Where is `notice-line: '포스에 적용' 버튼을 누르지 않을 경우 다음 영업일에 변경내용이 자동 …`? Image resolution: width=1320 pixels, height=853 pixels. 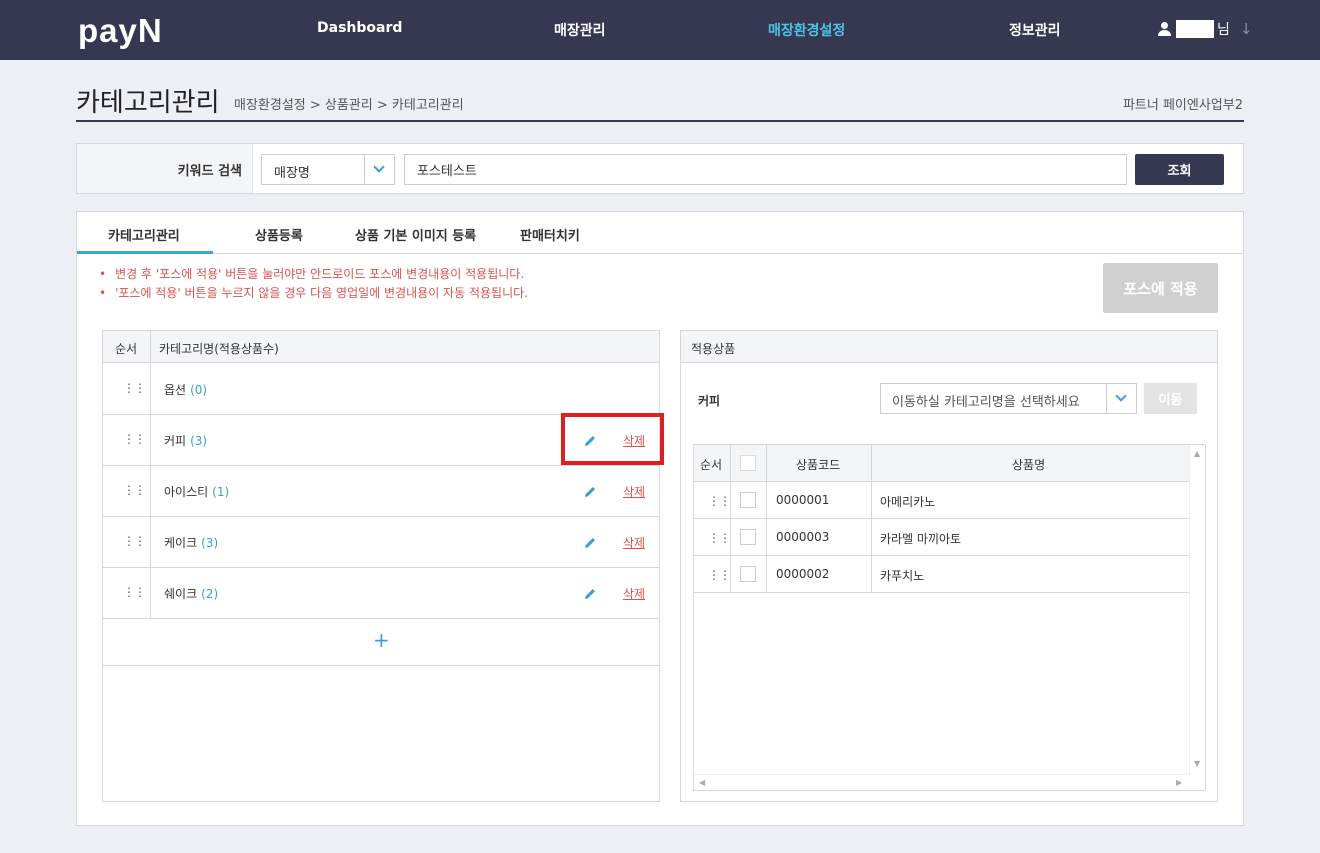 notice-line: '포스에 적용' 버튼을 누르지 않을 경우 다음 영업일에 변경내용이 자동 … is located at coordinates (313, 292).